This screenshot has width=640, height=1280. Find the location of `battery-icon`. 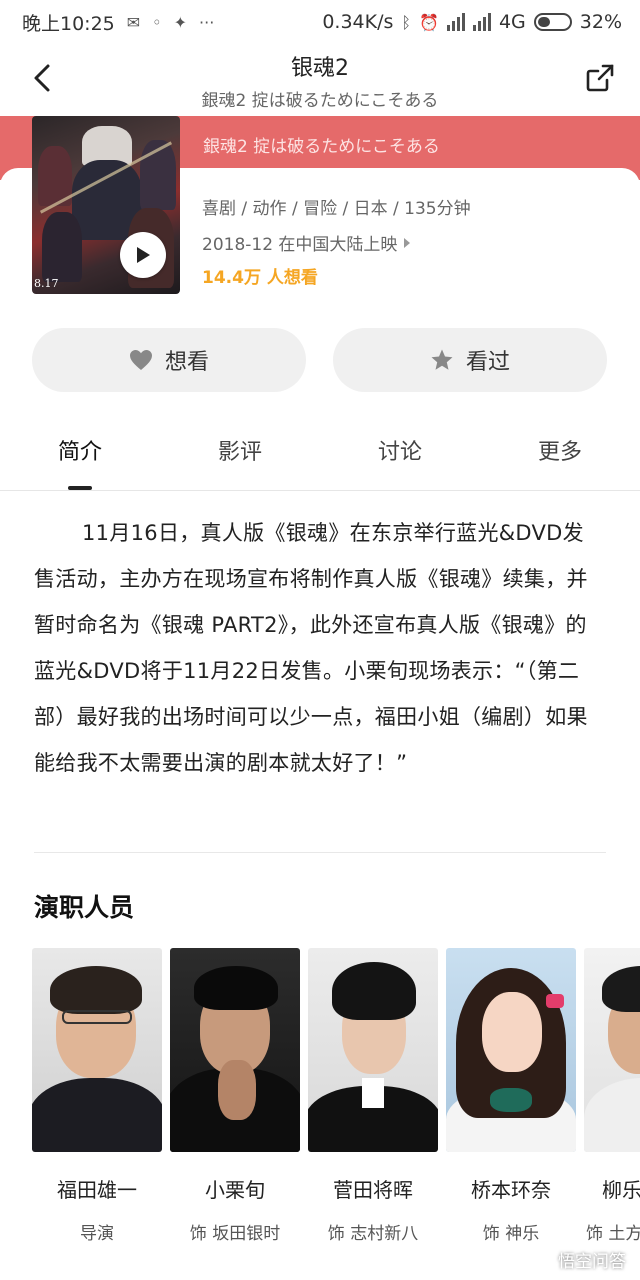

battery-icon is located at coordinates (552, 22).